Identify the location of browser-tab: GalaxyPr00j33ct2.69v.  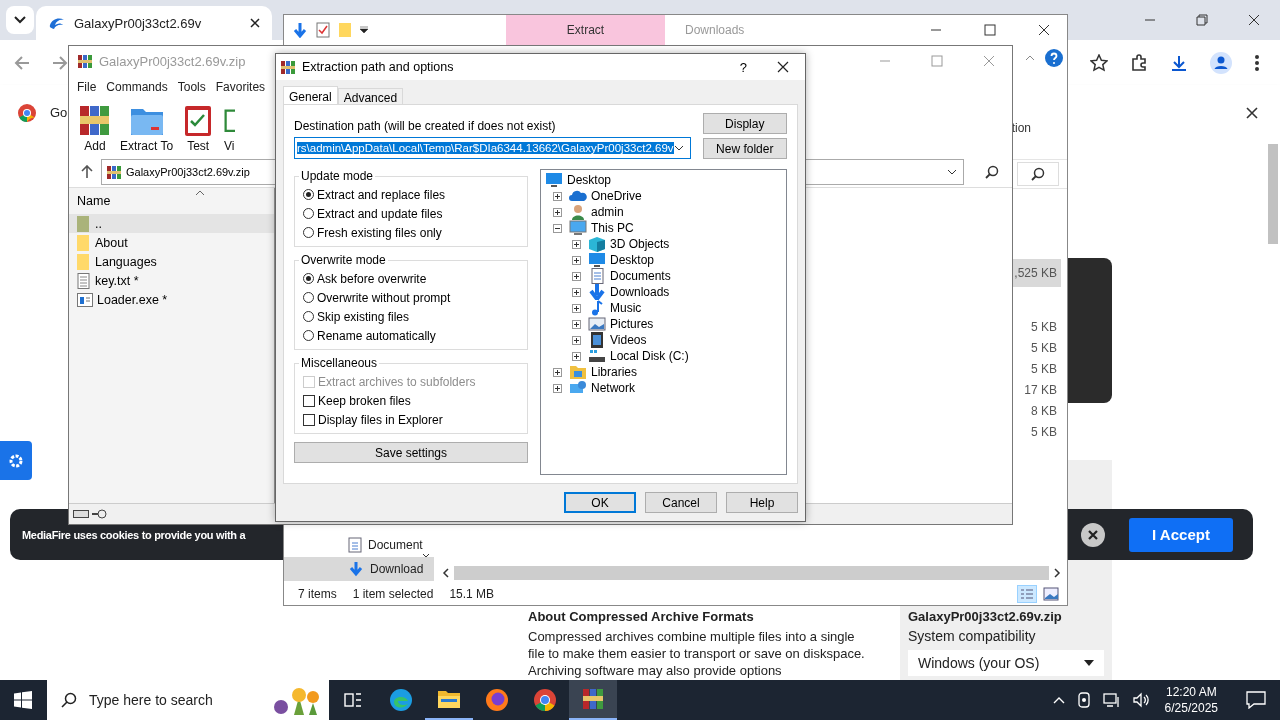
(154, 23).